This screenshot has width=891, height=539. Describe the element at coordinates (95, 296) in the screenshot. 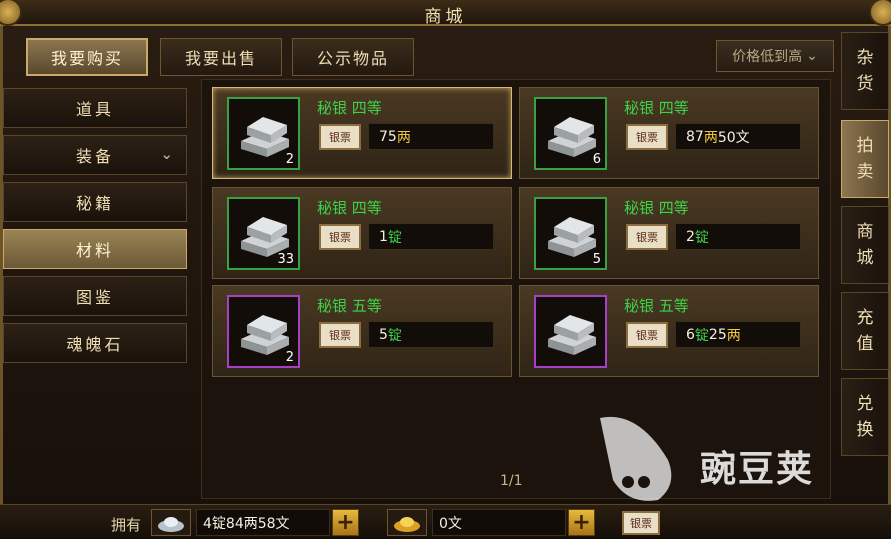

I see `category-atlas: 图鉴` at that location.